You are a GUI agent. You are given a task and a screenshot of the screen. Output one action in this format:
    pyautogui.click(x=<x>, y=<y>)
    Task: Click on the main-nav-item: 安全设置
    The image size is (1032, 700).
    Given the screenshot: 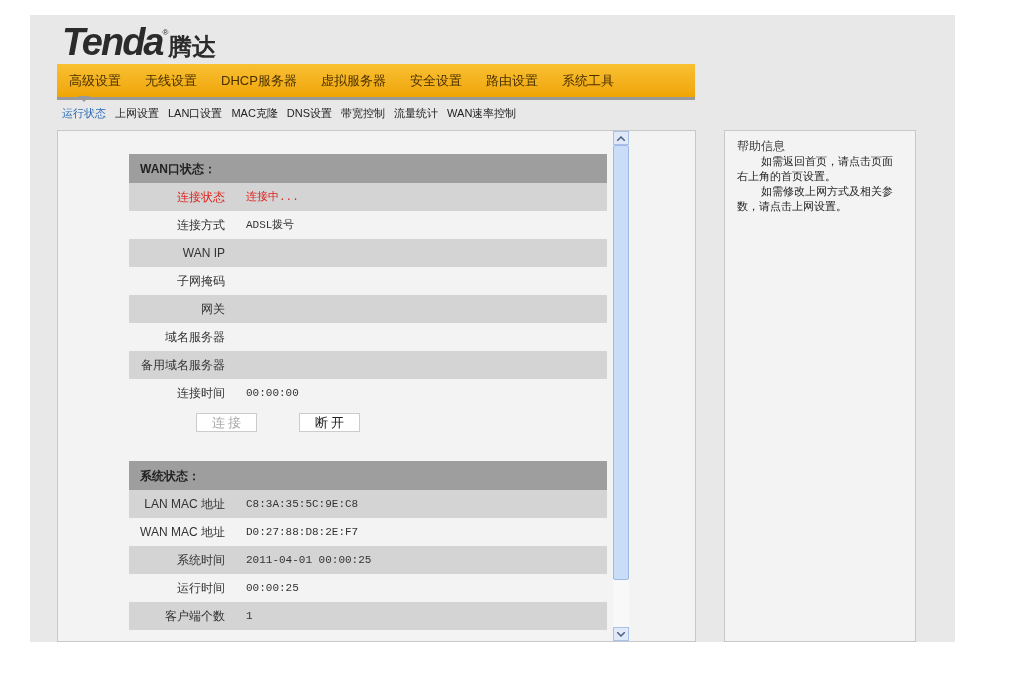 What is the action you would take?
    pyautogui.click(x=435, y=80)
    